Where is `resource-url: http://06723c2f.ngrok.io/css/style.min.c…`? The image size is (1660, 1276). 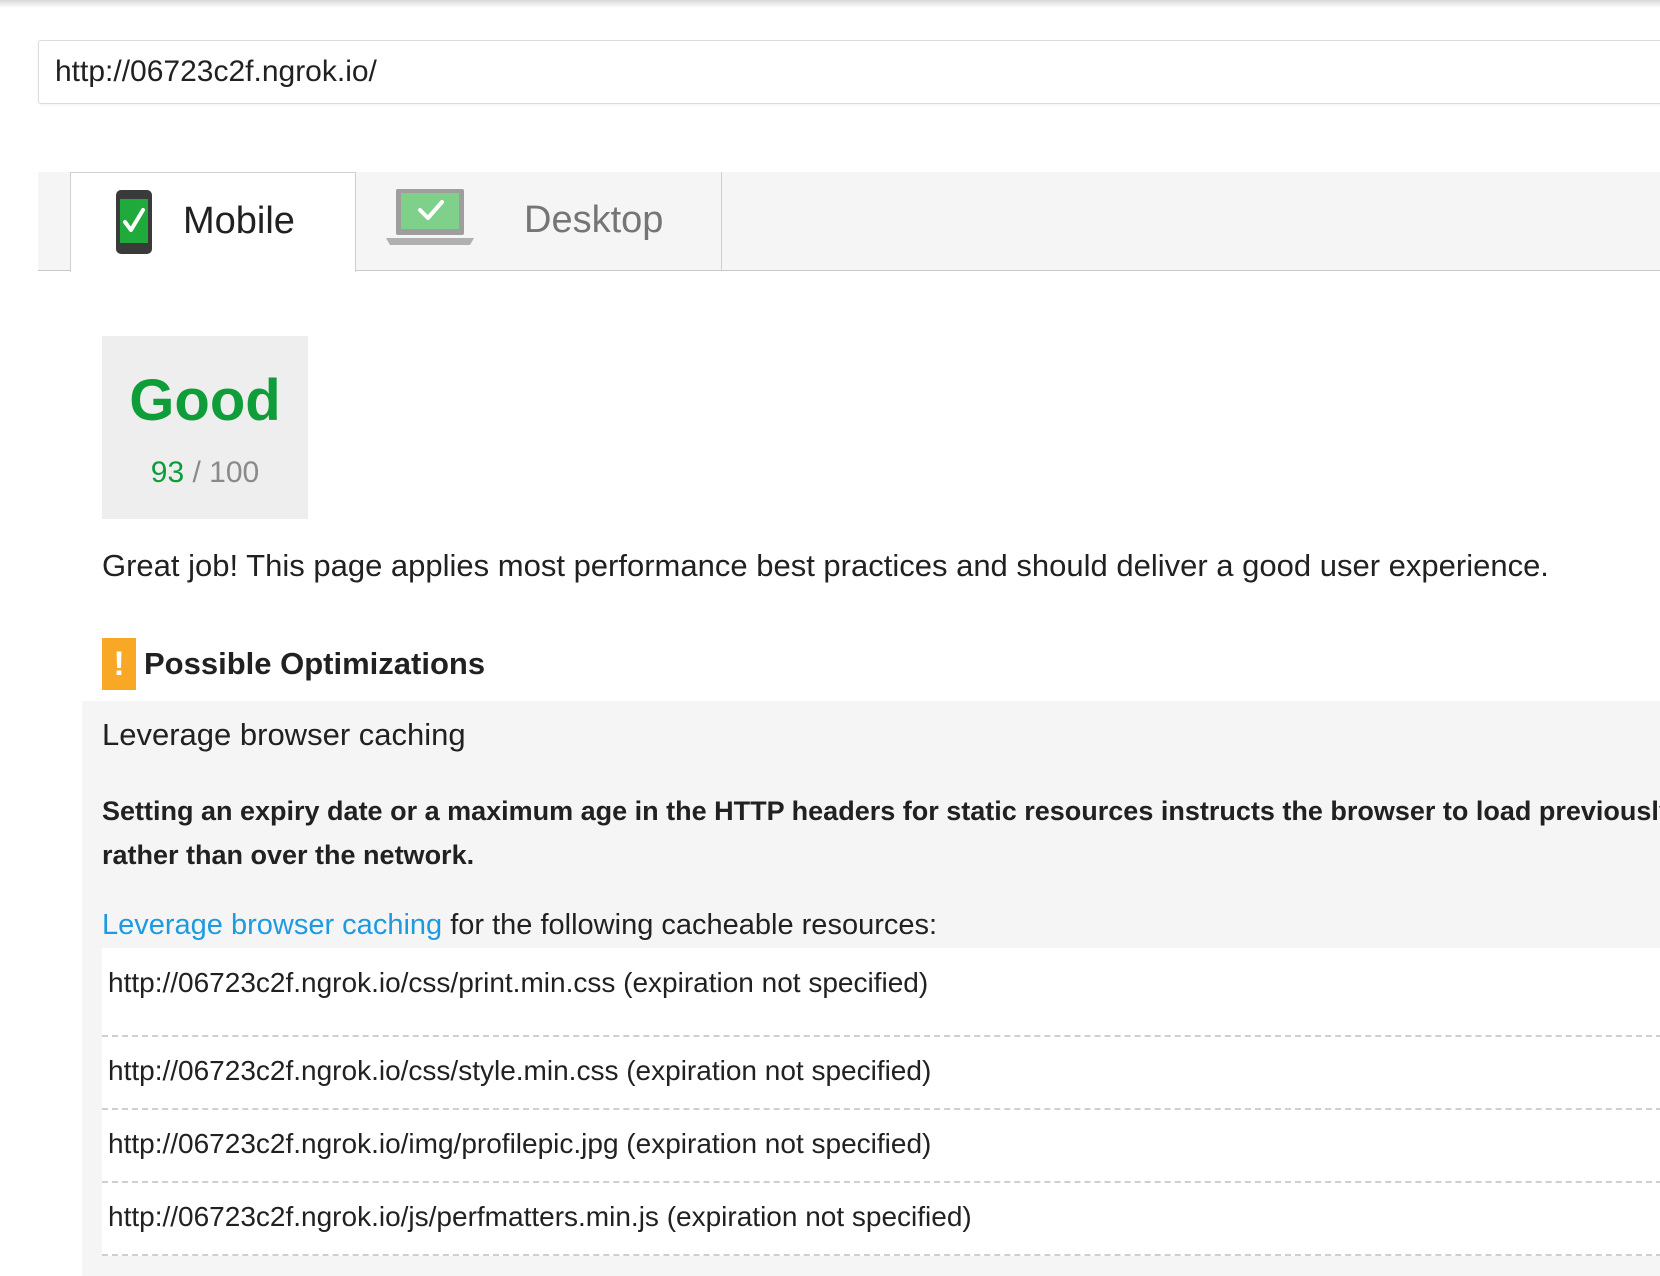 resource-url: http://06723c2f.ngrok.io/css/style.min.c… is located at coordinates (520, 1070).